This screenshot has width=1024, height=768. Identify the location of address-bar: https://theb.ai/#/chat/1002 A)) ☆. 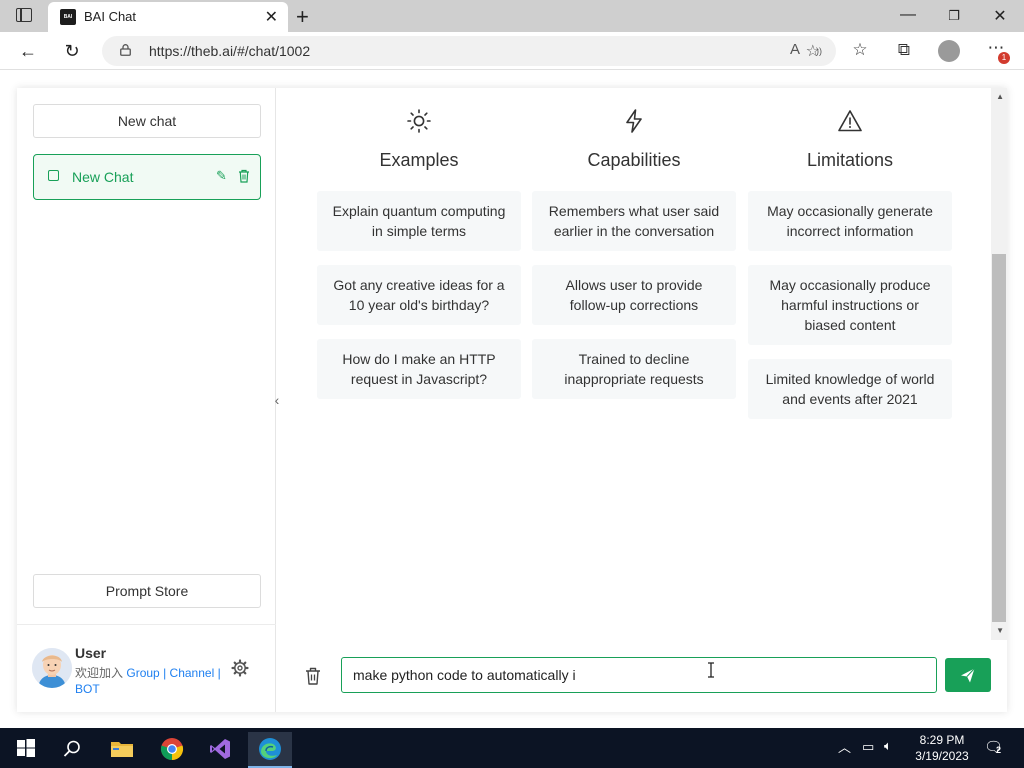
(469, 51).